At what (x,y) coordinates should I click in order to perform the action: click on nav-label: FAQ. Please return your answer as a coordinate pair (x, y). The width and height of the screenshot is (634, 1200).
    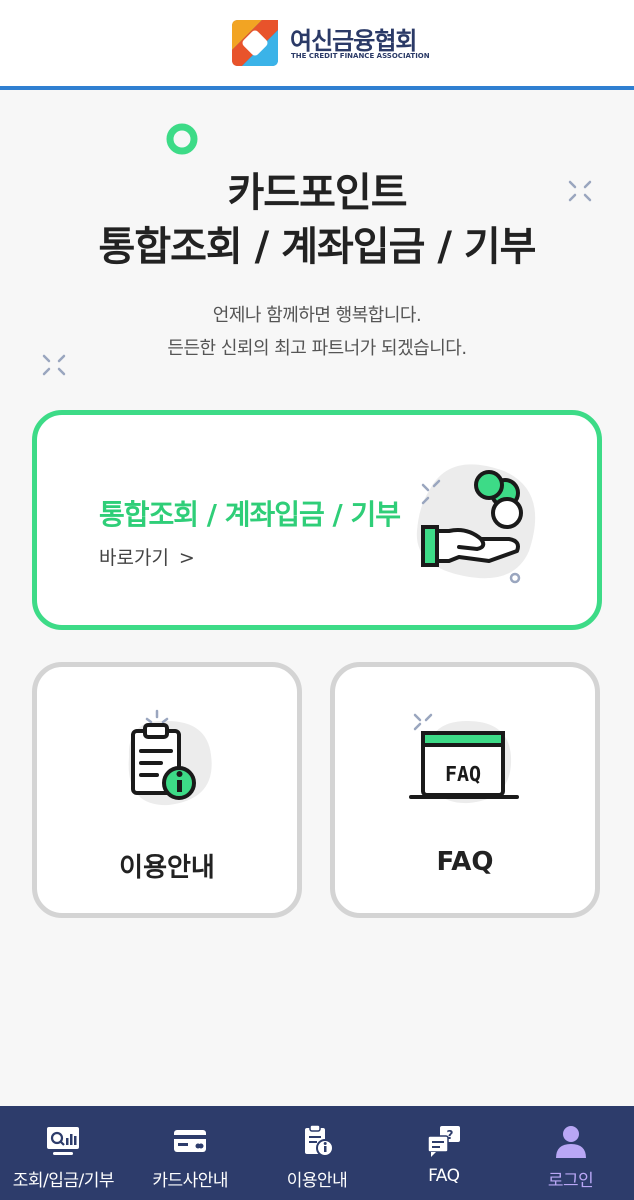
    Looking at the image, I should click on (444, 1176).